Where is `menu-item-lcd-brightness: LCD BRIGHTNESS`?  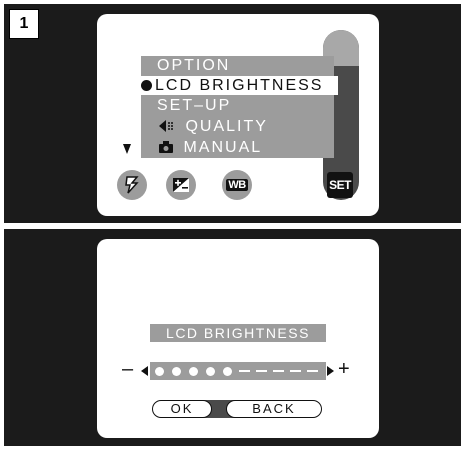
menu-item-lcd-brightness: LCD BRIGHTNESS is located at coordinates (239, 85).